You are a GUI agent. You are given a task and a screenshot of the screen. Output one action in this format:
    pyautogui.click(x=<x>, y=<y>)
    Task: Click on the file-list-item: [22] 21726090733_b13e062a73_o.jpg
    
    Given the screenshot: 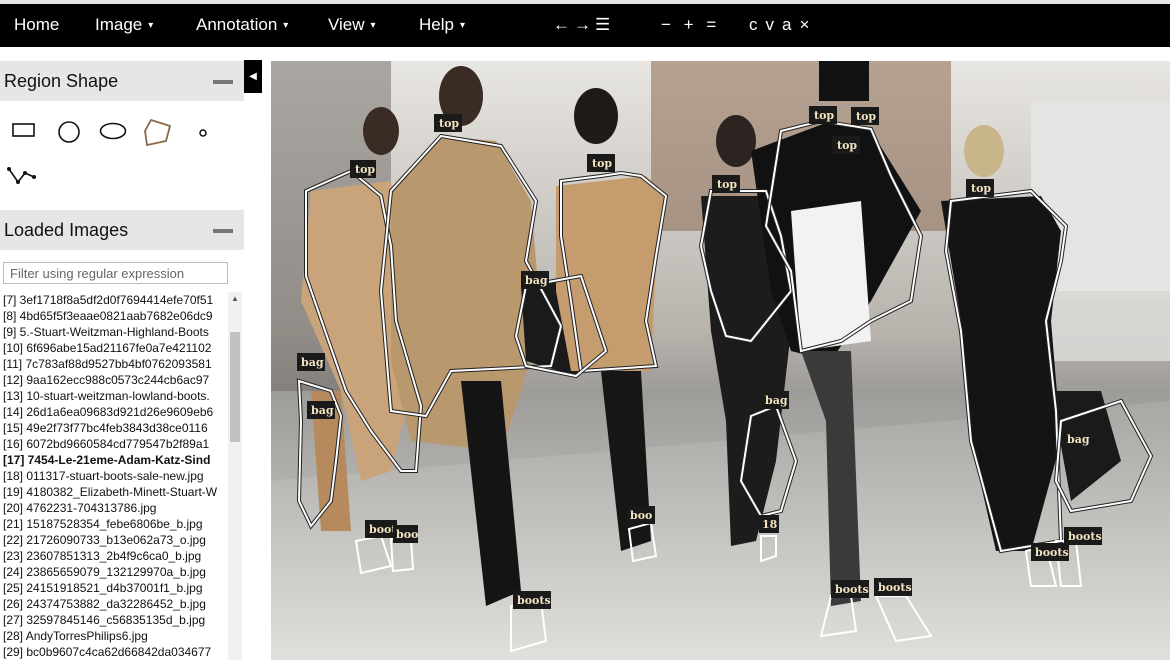 What is the action you would take?
    pyautogui.click(x=114, y=540)
    